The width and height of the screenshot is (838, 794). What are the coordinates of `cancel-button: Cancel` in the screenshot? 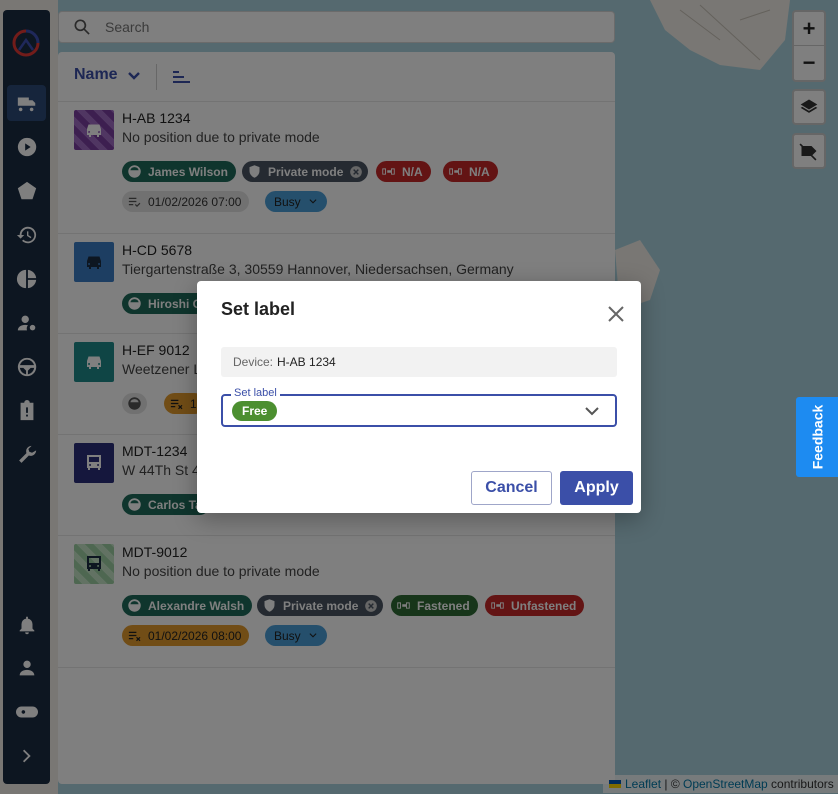 It's located at (511, 488).